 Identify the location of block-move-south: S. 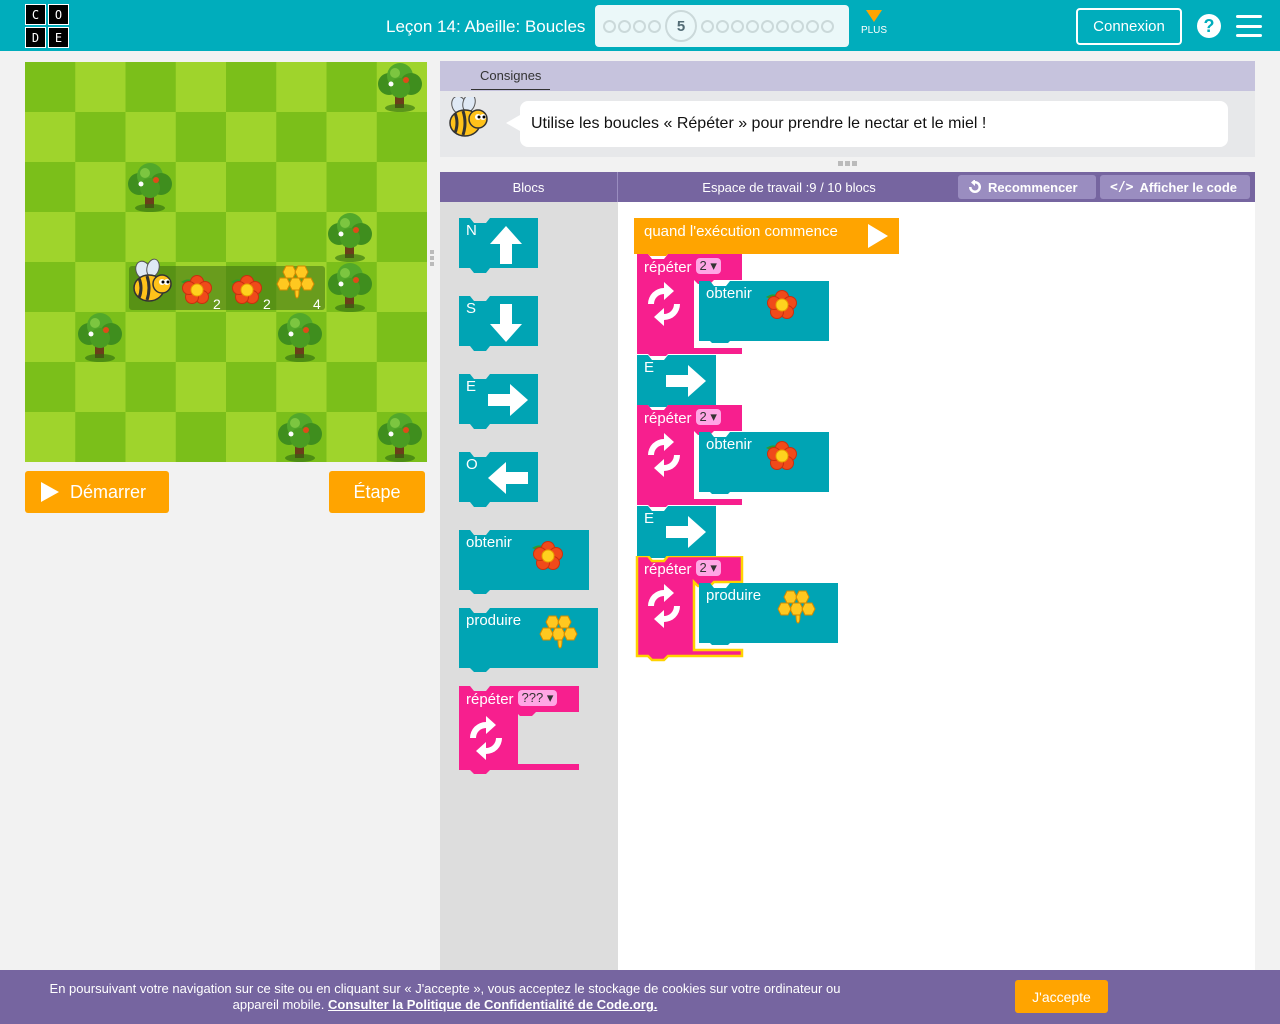
(498, 324).